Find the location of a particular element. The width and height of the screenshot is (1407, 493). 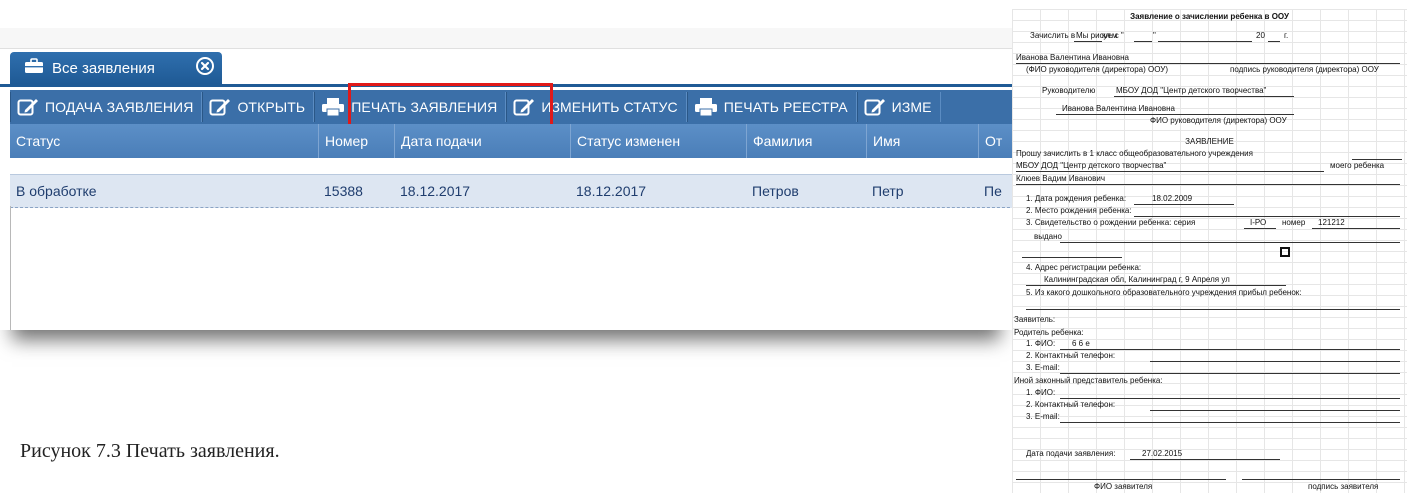

form-heading: ЗАЯВЛЕНИЕ is located at coordinates (1209, 141).